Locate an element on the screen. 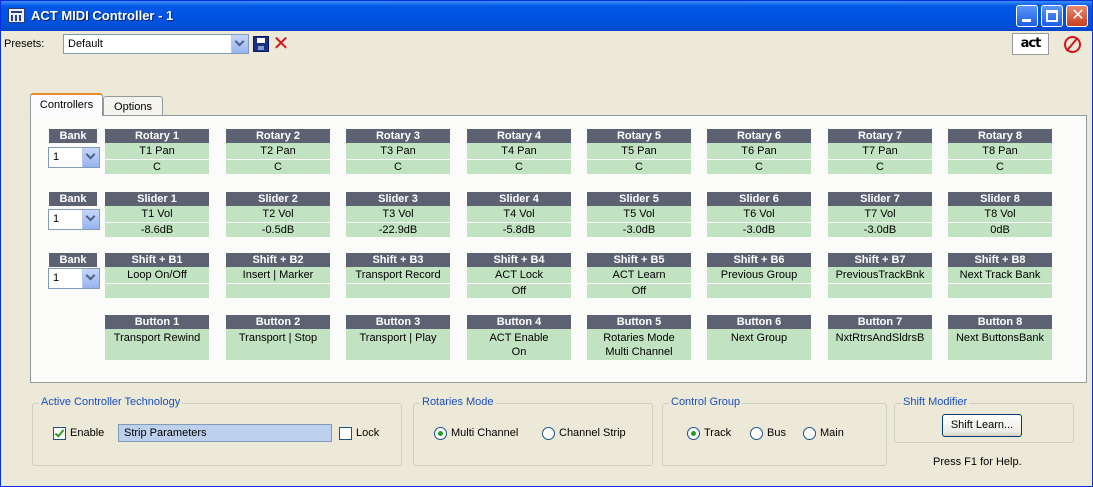 The height and width of the screenshot is (487, 1093). control-assignment-line1: Next ButtonsBank is located at coordinates (1000, 338).